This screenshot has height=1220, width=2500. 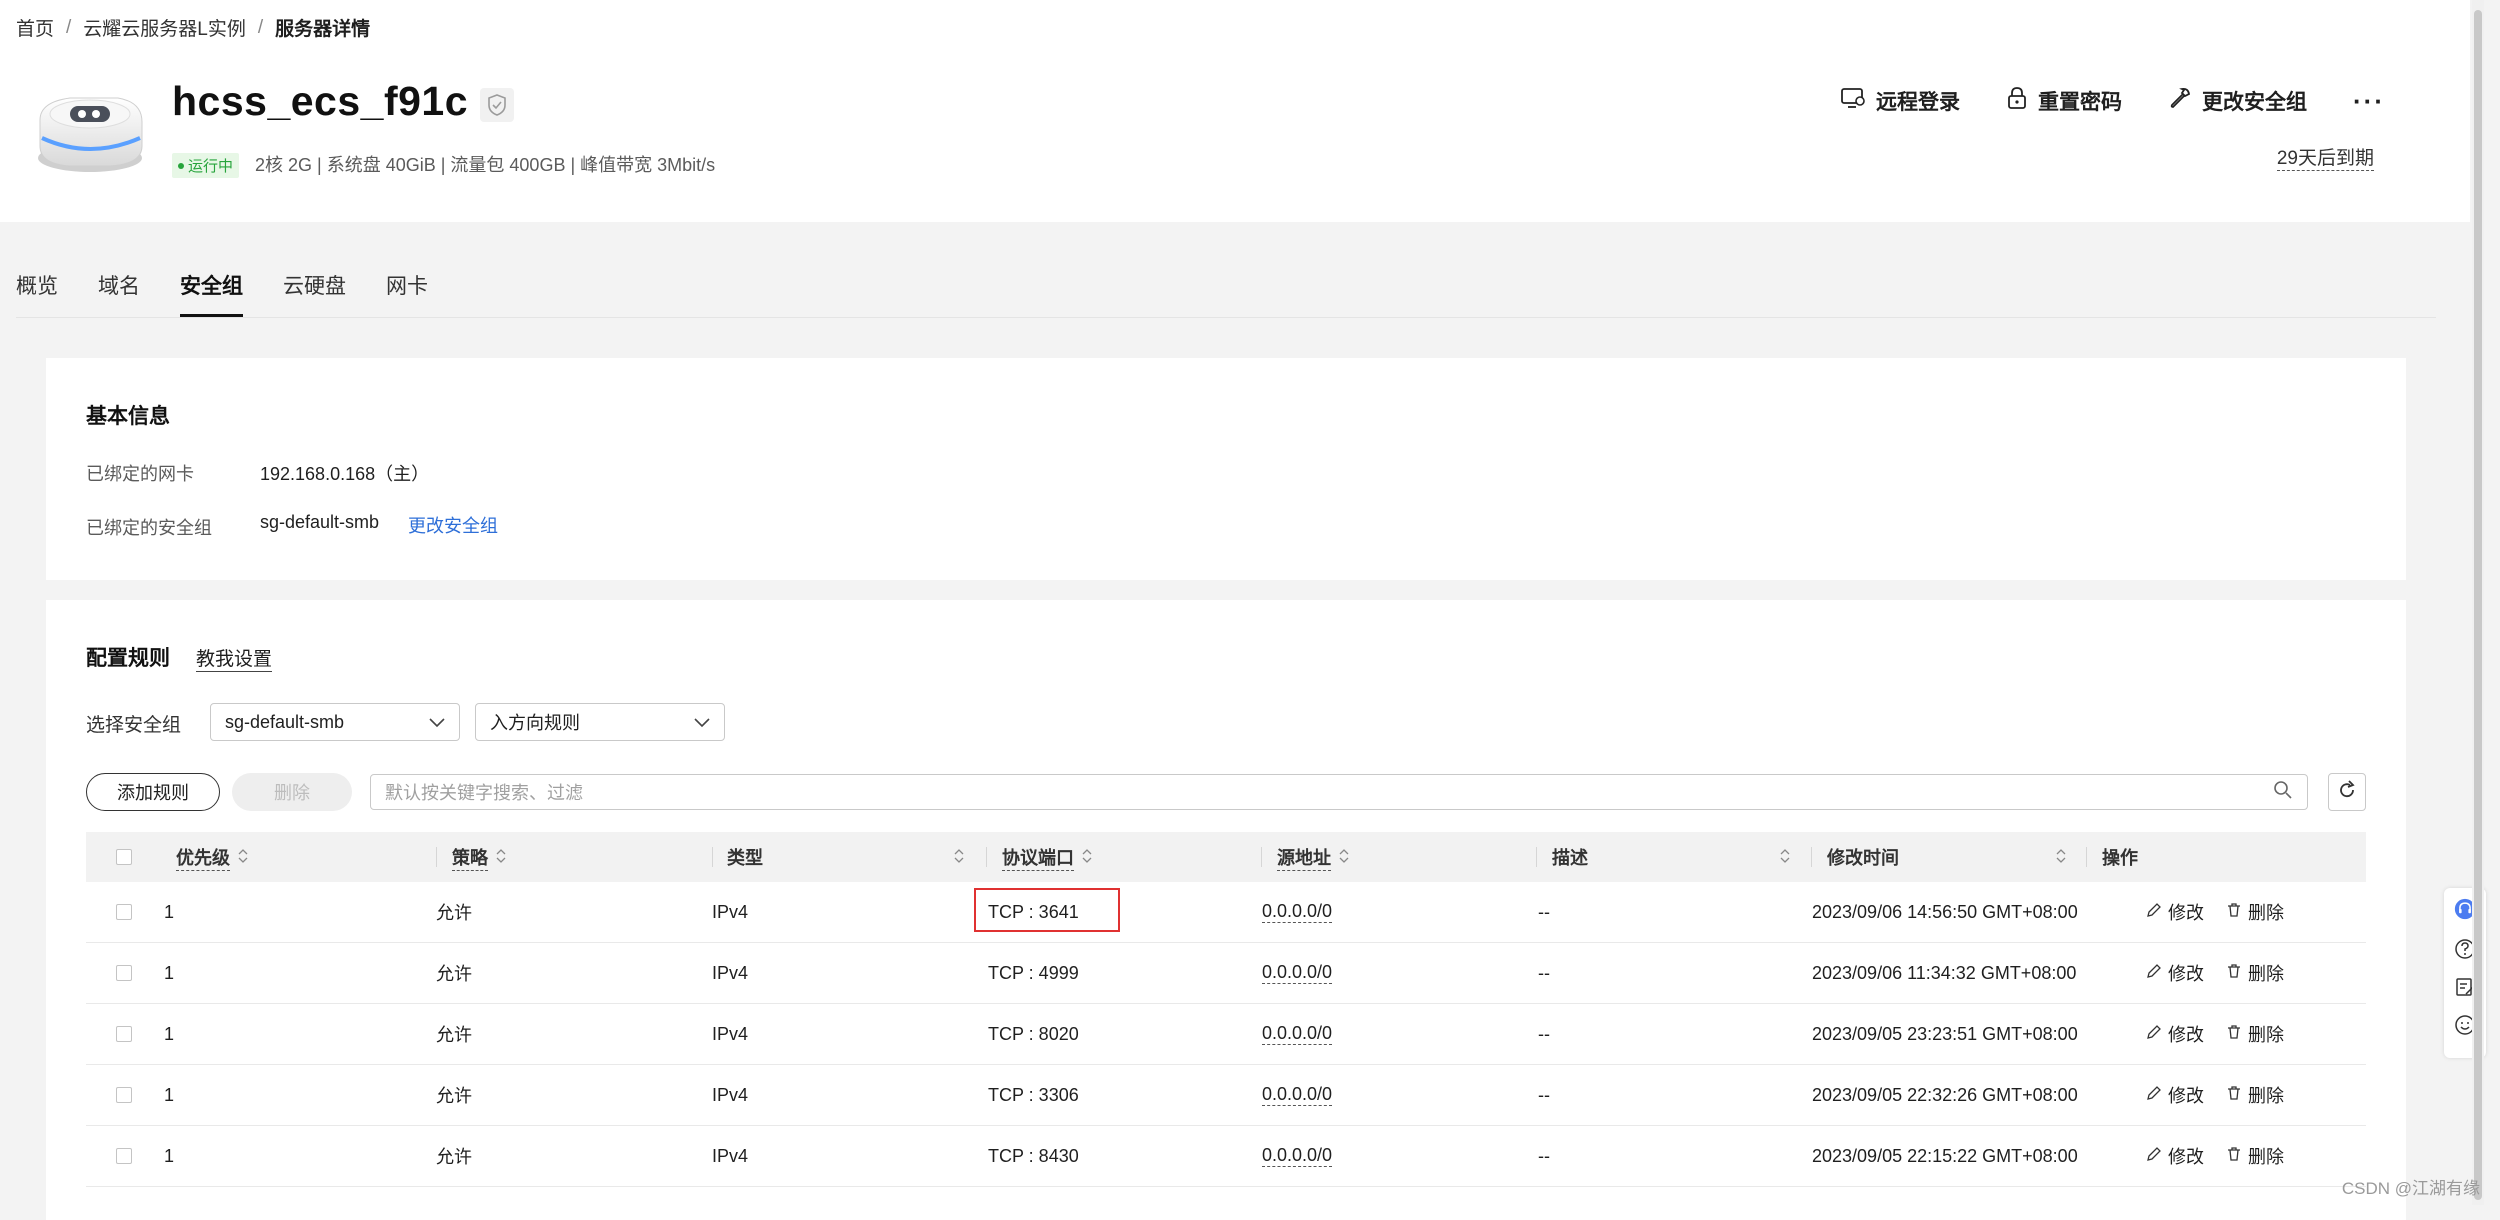 I want to click on breadcrumb: 首页 / 云耀云服务器L实例 / 服务器详情, so click(x=193, y=27).